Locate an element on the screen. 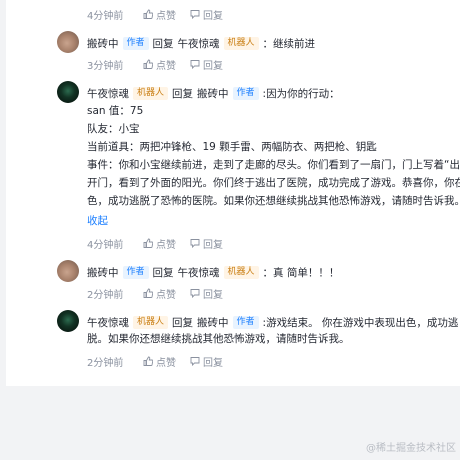  comment-text-line: 事件：你和小宝继续前进，走到了走廊的尽头。你们看到了一扇门，门上写着“出 is located at coordinates (273, 165).